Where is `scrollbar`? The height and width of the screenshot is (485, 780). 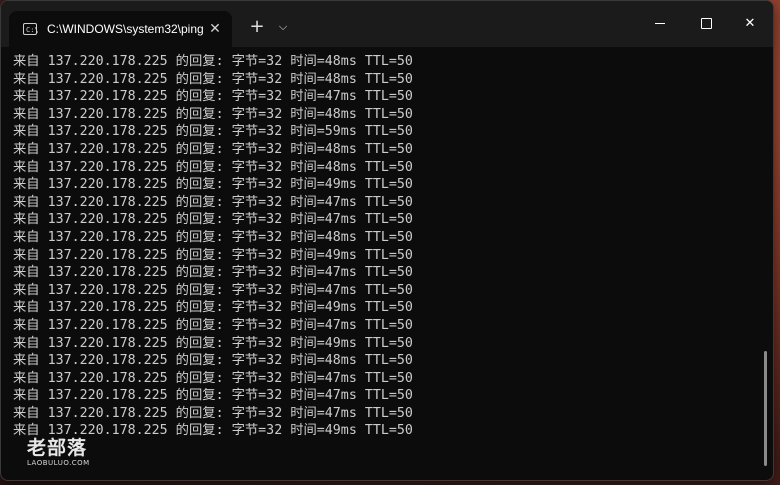
scrollbar is located at coordinates (765, 408).